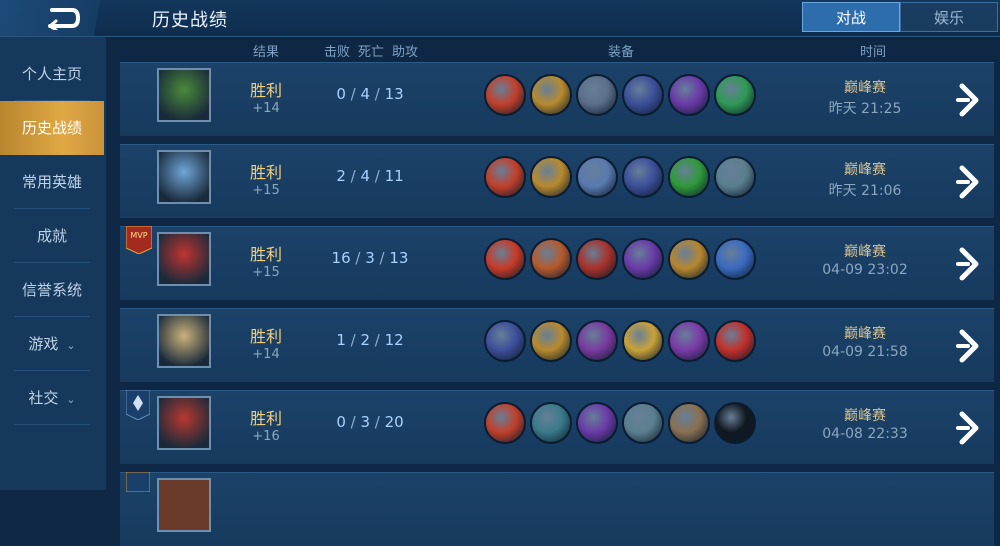 The width and height of the screenshot is (1000, 546). I want to click on match-row: 胜利 +14 0 / 4 / 13 巅峰赛 昨天 21:25, so click(557, 99).